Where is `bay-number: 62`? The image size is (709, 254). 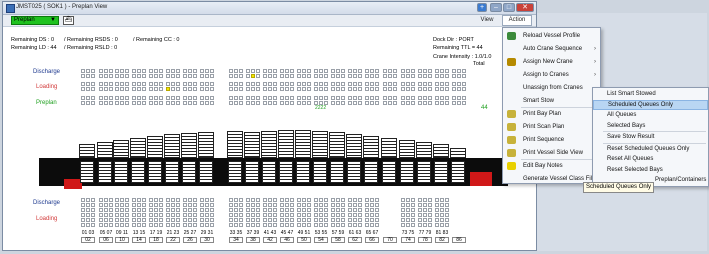
bay-number: 62 is located at coordinates (355, 240).